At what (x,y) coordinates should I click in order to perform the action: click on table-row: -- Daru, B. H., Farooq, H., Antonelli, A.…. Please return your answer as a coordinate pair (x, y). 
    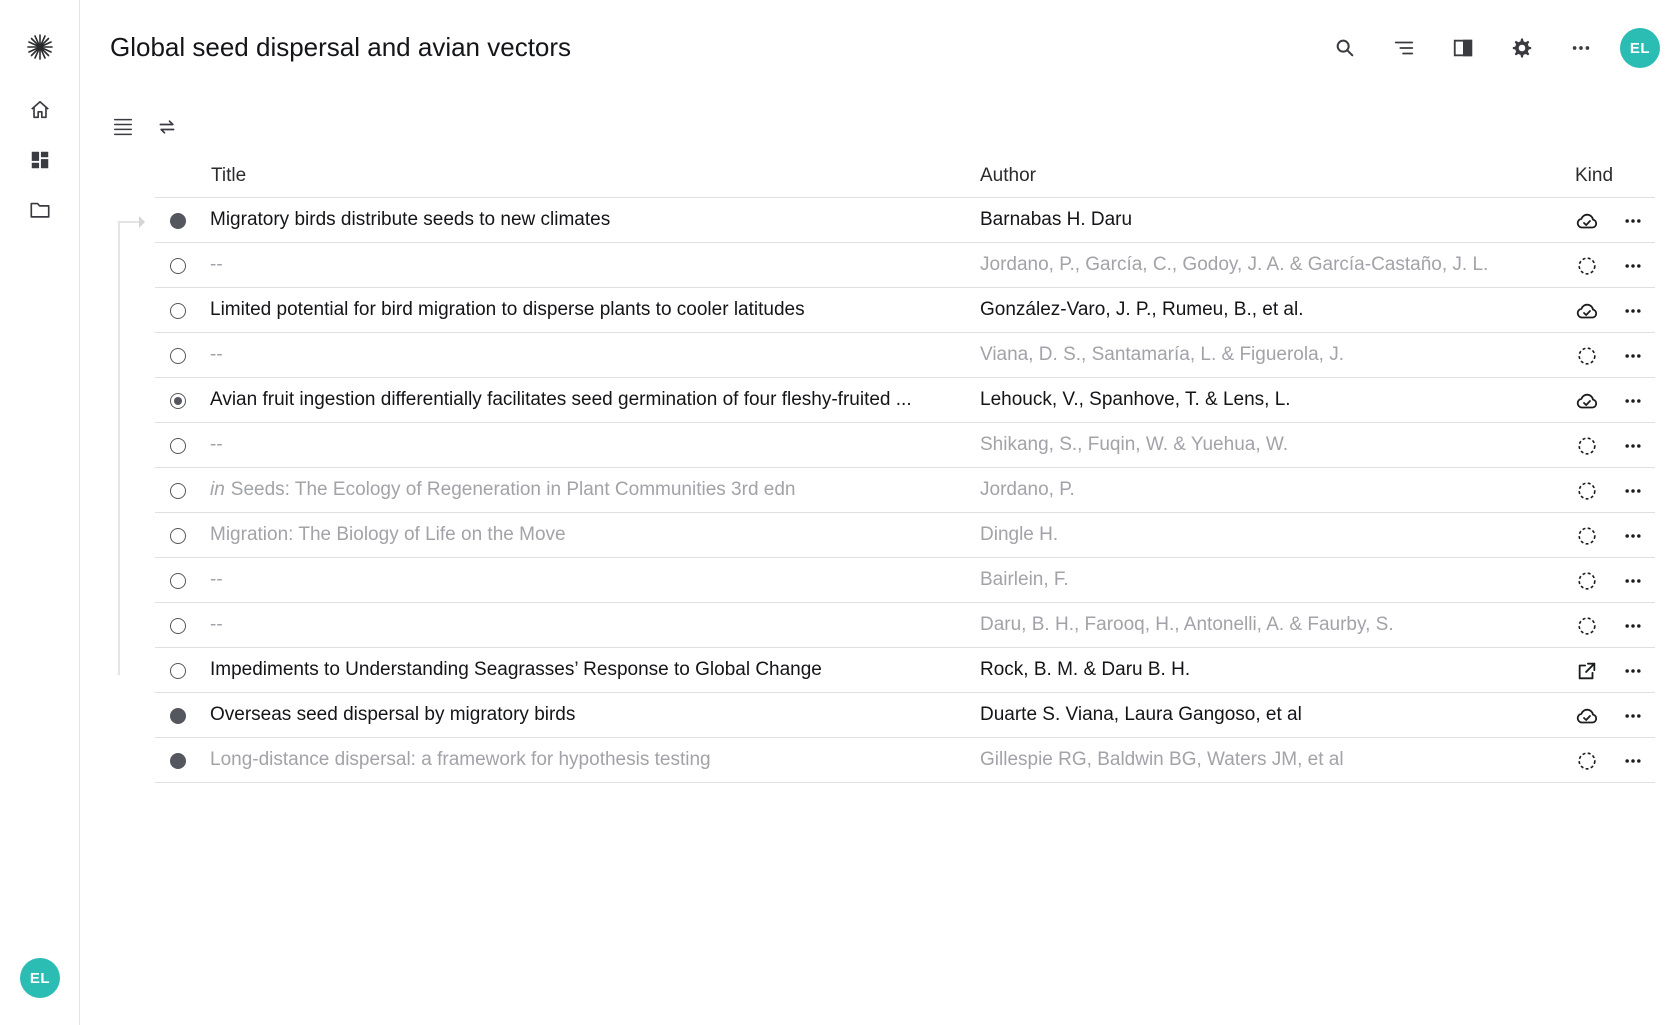
    Looking at the image, I should click on (905, 625).